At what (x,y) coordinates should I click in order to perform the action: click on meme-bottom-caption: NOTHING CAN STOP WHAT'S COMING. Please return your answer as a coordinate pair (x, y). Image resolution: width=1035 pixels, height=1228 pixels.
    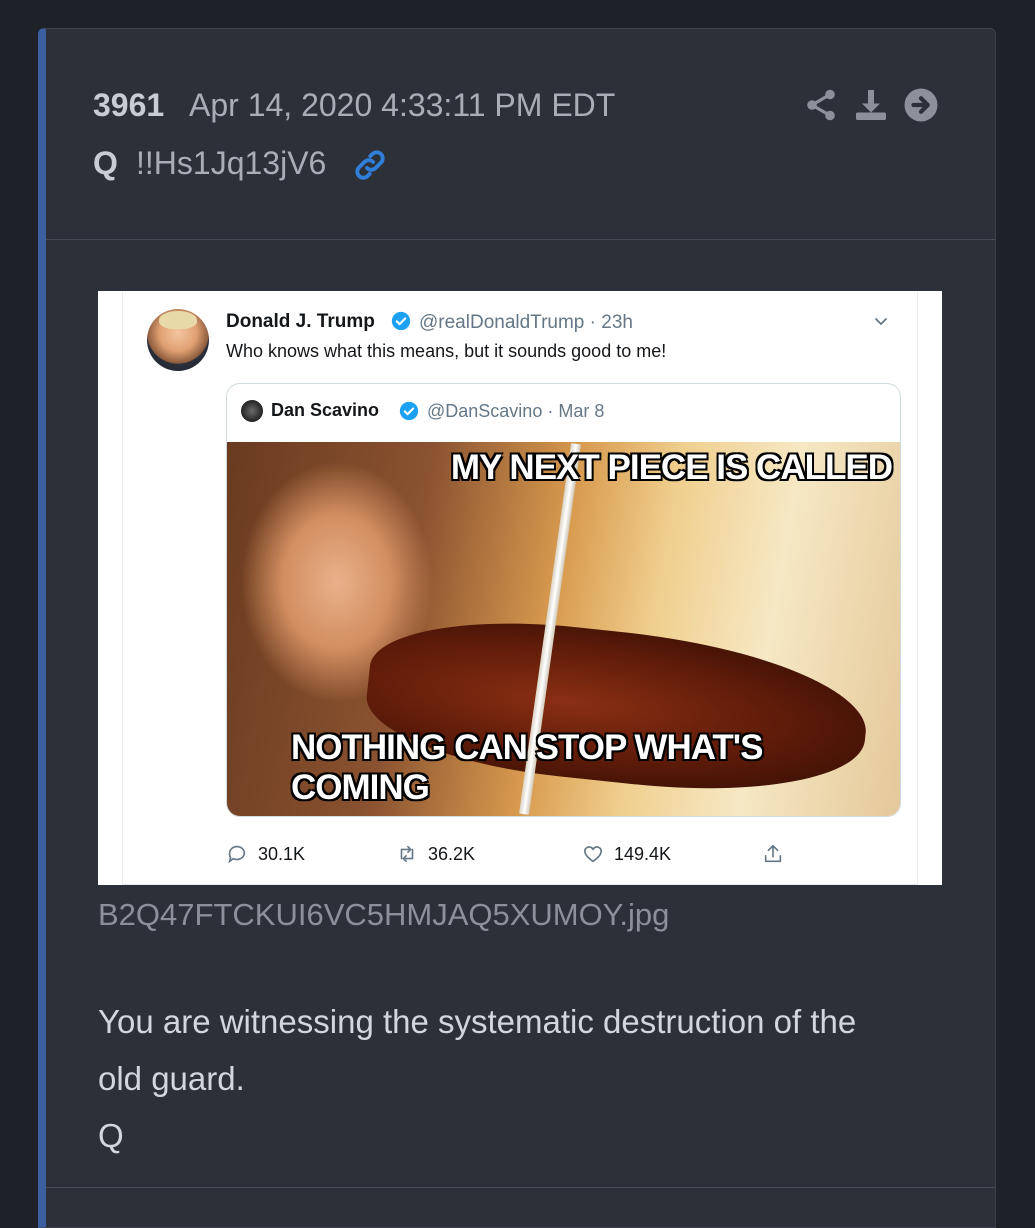
    Looking at the image, I should click on (527, 767).